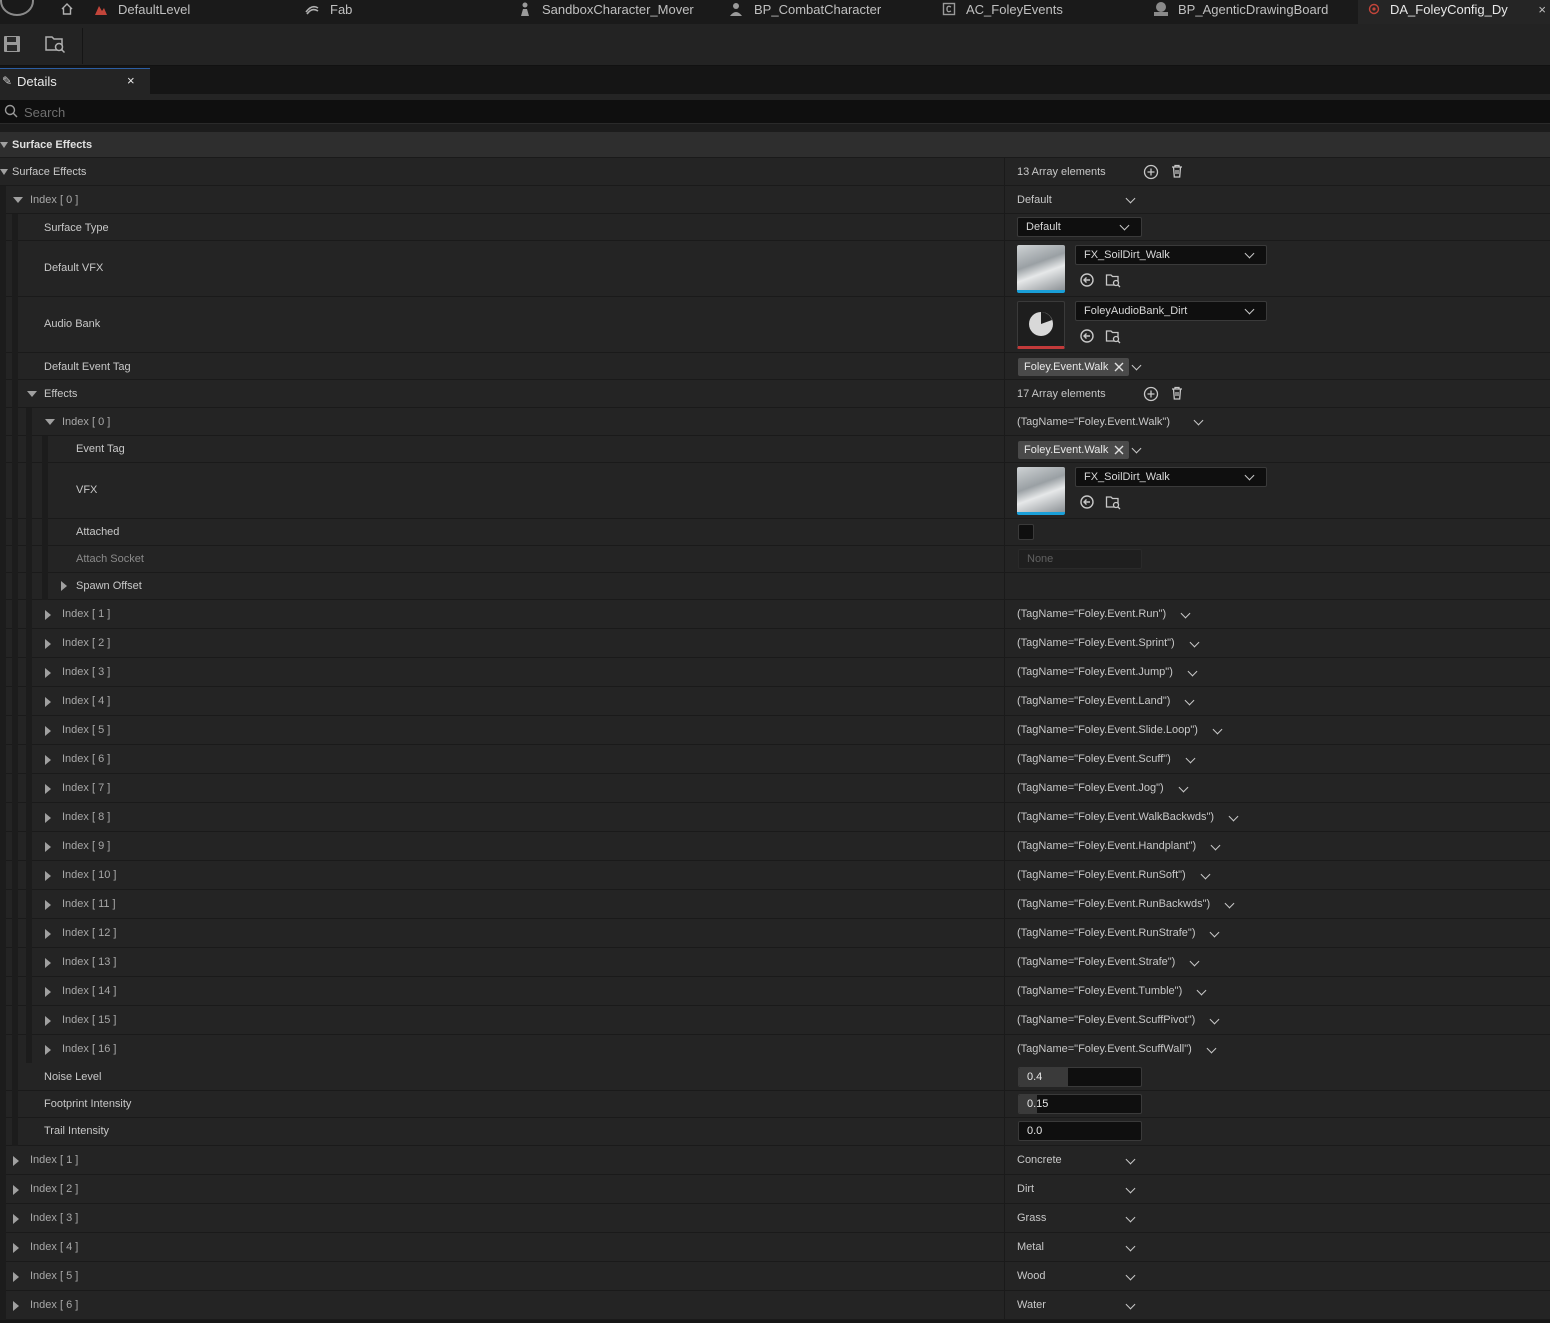 This screenshot has height=1323, width=1550. What do you see at coordinates (1277, 1276) in the screenshot?
I see `array-element-value: Wood` at bounding box center [1277, 1276].